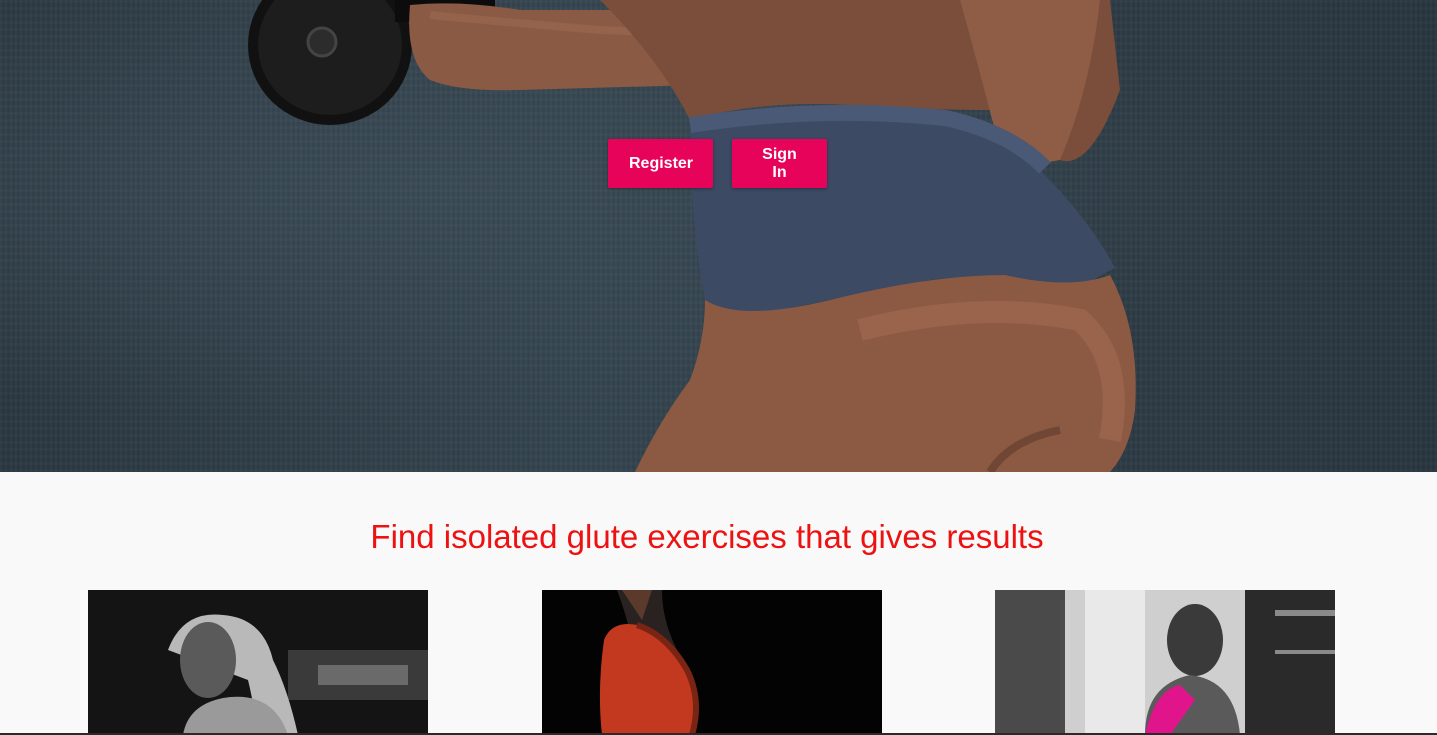 The height and width of the screenshot is (735, 1437). Describe the element at coordinates (660, 163) in the screenshot. I see `register-button: Register` at that location.